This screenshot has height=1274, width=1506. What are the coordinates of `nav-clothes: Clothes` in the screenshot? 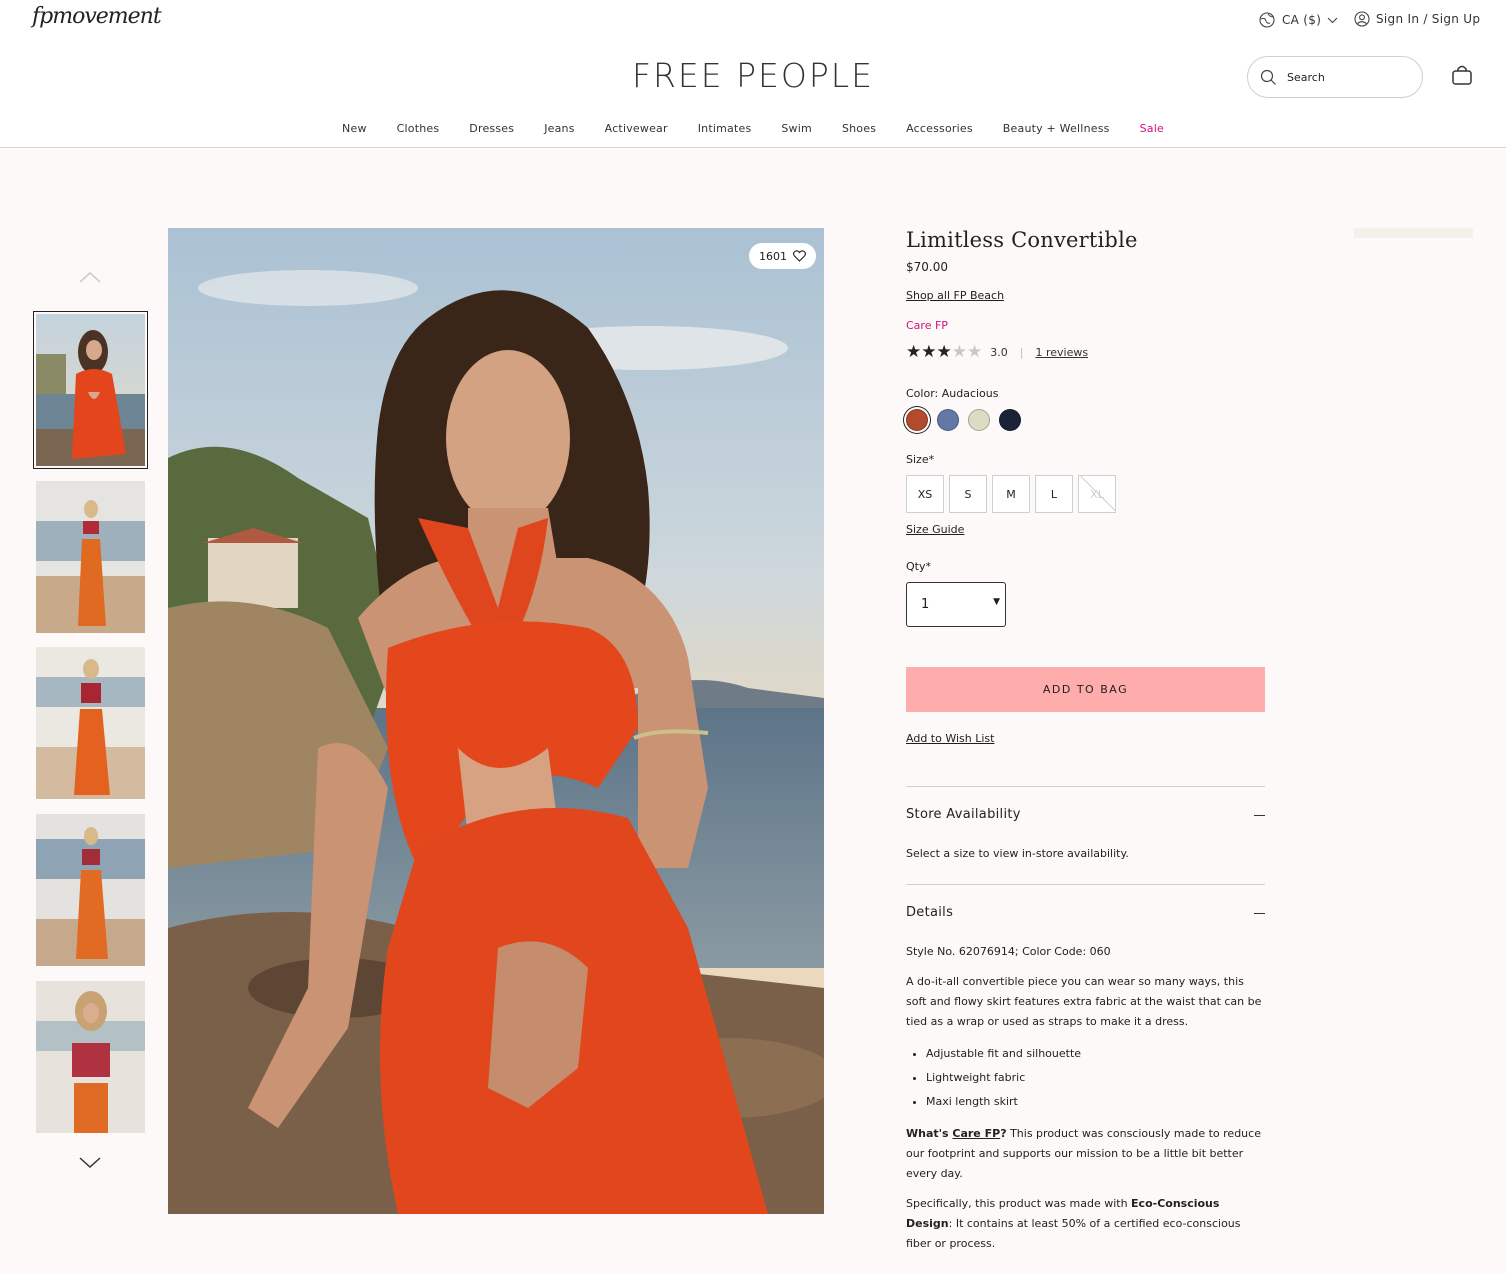 It's located at (418, 128).